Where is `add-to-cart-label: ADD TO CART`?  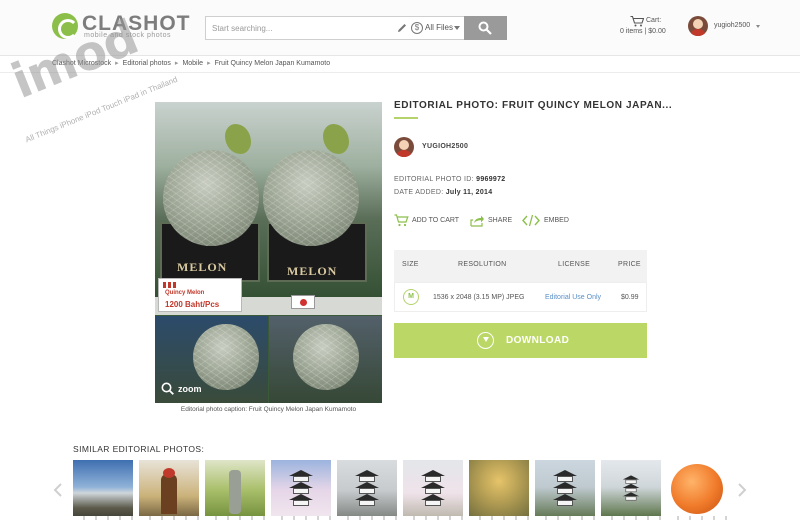
add-to-cart-label: ADD TO CART is located at coordinates (436, 220).